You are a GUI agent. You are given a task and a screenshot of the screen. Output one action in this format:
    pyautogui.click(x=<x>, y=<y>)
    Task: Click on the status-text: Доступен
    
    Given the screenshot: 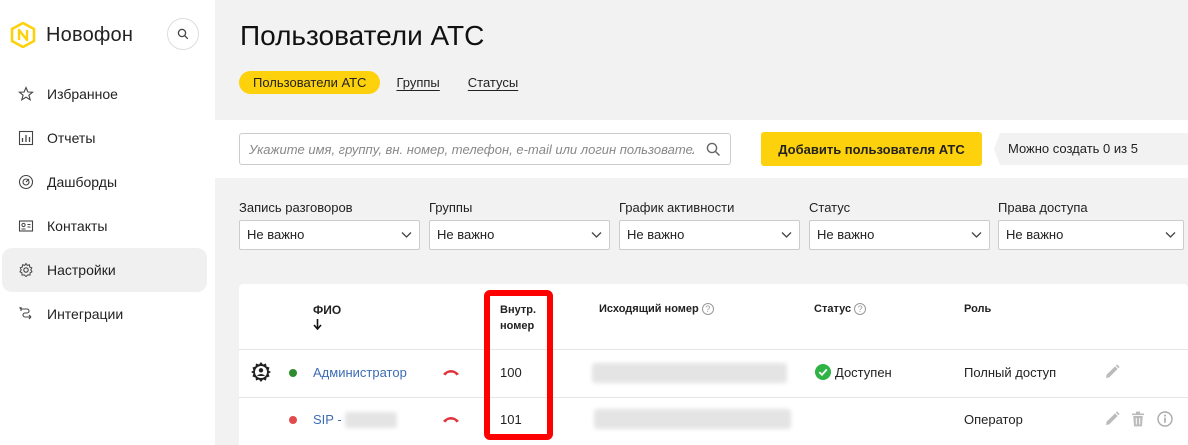 What is the action you would take?
    pyautogui.click(x=863, y=372)
    